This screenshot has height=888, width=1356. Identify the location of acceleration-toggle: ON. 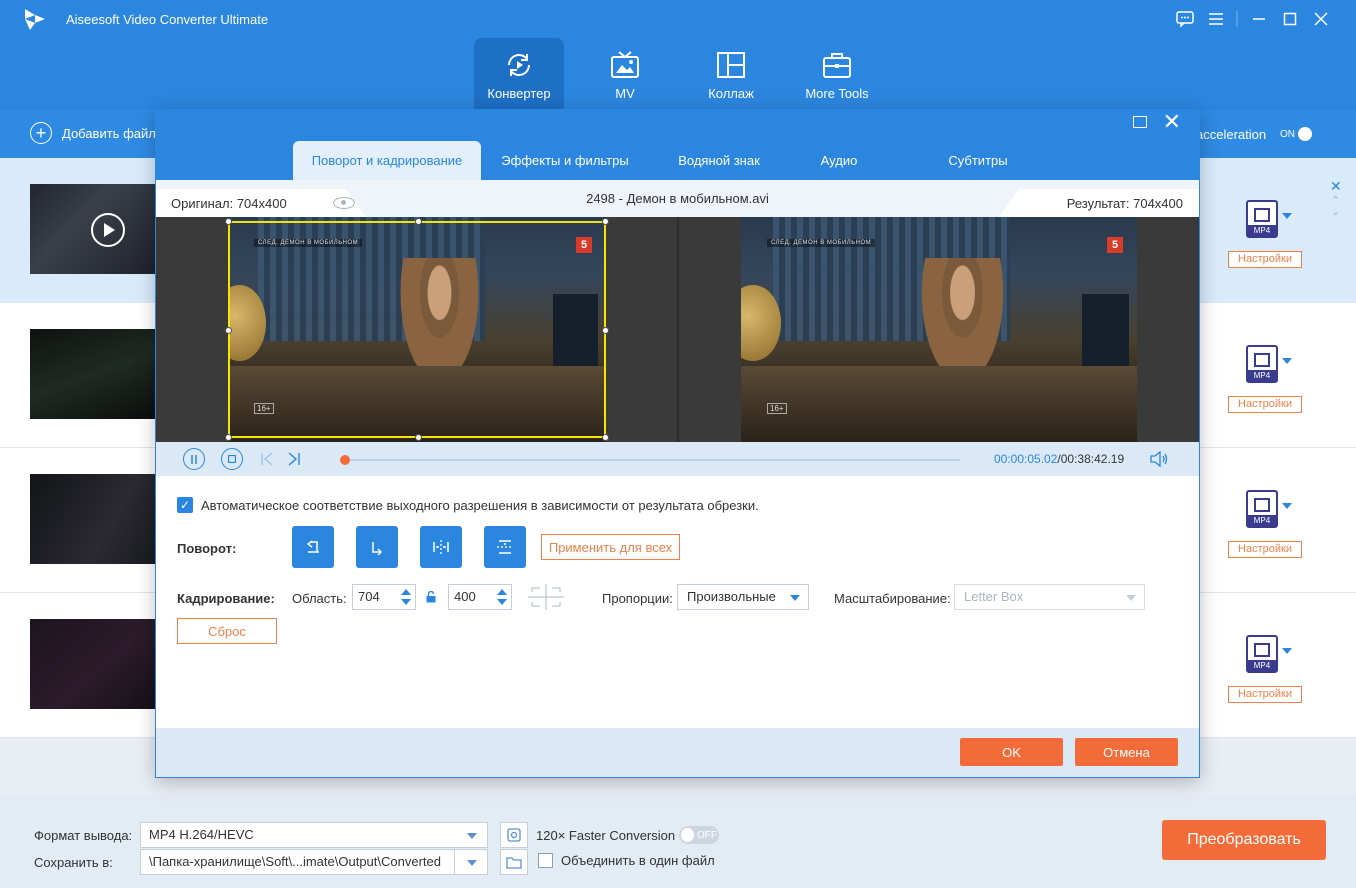
(1295, 134).